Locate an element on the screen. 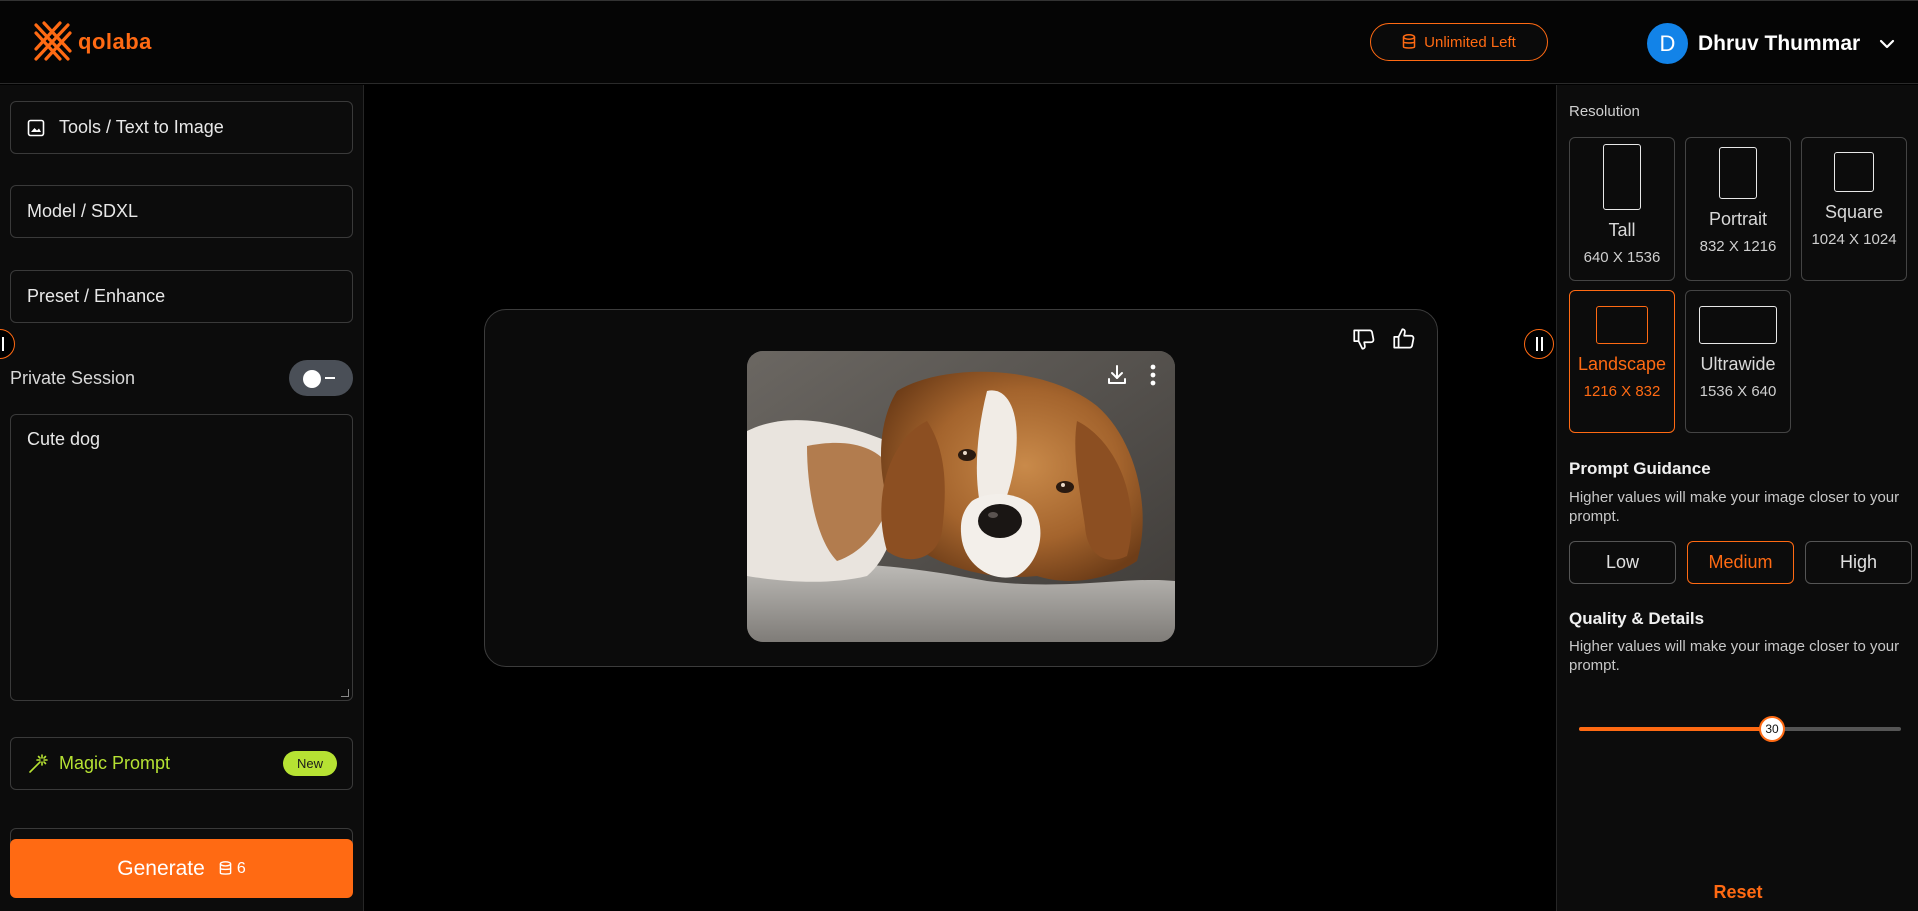 This screenshot has height=911, width=1918. guidance-low-button: Low is located at coordinates (1622, 562).